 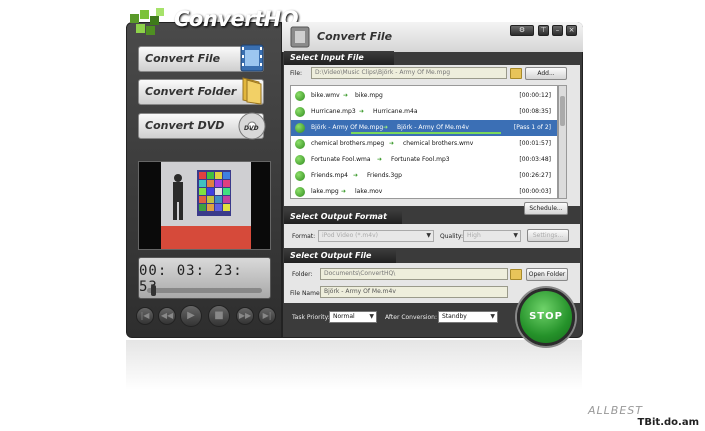 I want to click on file-list-scrollbar, so click(x=562, y=142).